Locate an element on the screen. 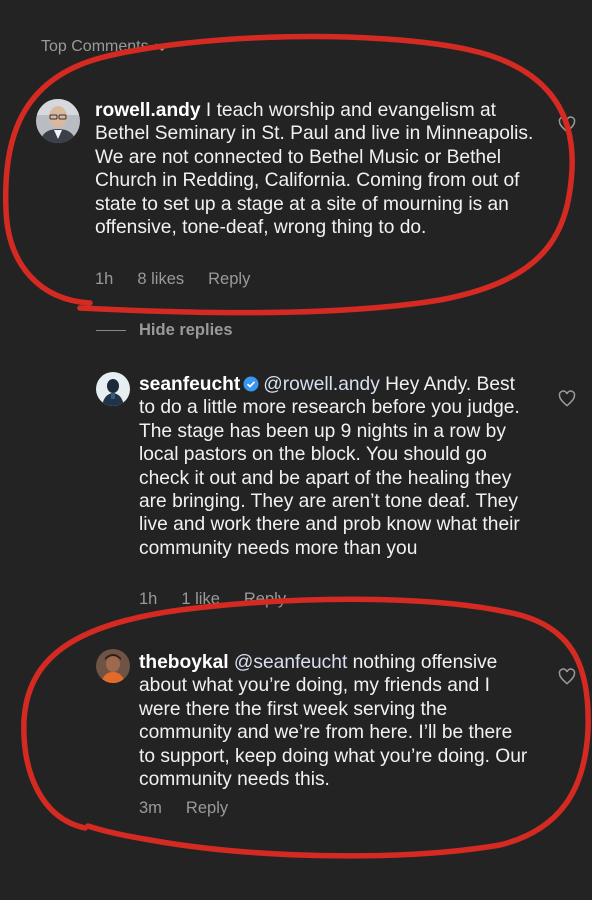  reply-meta: 1h 1 like Reply is located at coordinates (212, 599).